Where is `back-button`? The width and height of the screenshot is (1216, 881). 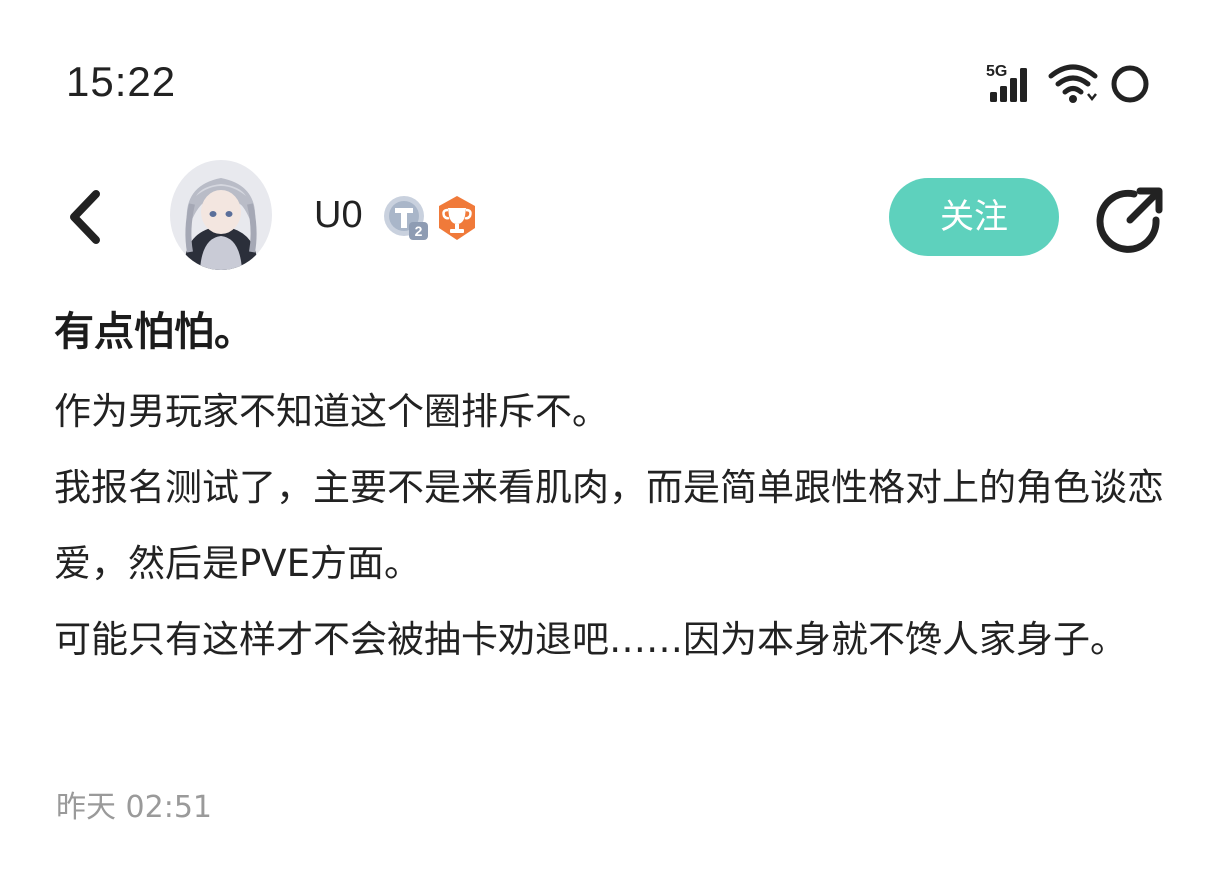
back-button is located at coordinates (87, 217).